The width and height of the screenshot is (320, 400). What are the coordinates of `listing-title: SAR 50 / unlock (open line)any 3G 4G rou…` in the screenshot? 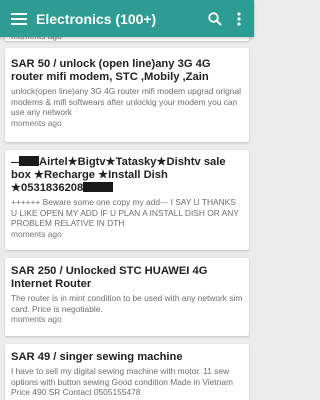 It's located at (111, 70).